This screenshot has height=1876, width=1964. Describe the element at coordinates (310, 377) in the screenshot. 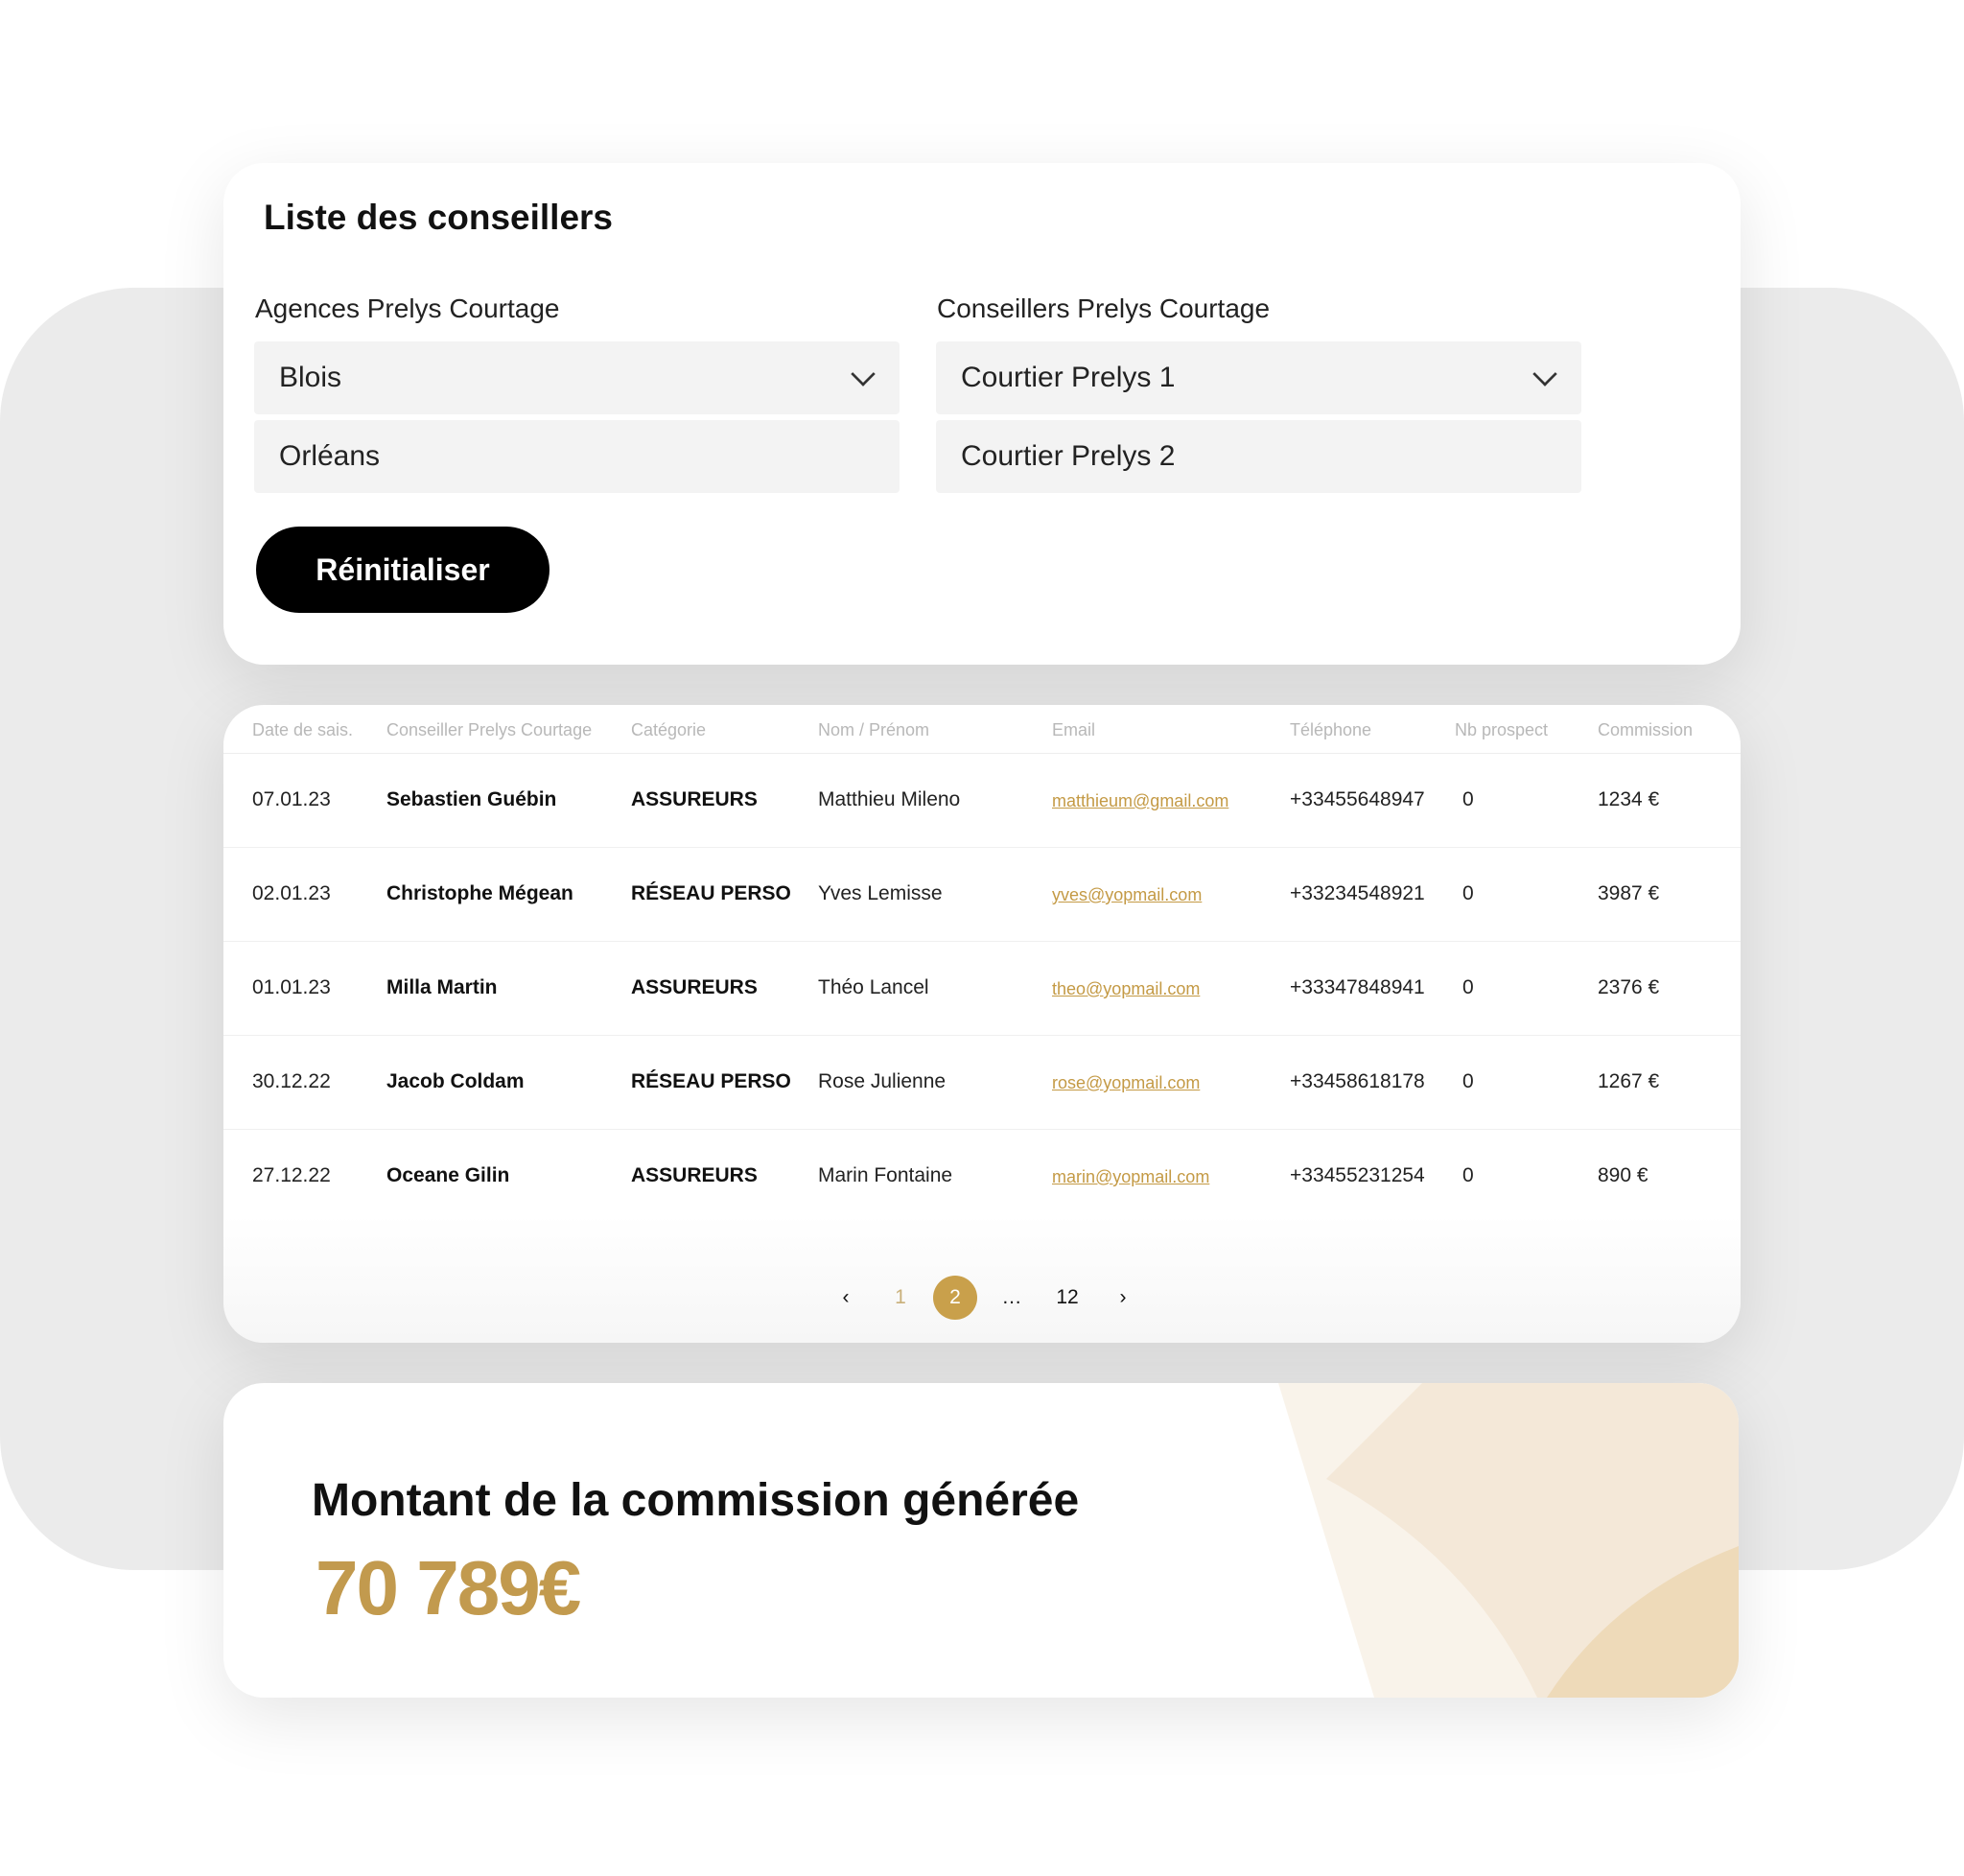

I see `agency-option-blois: Blois` at that location.